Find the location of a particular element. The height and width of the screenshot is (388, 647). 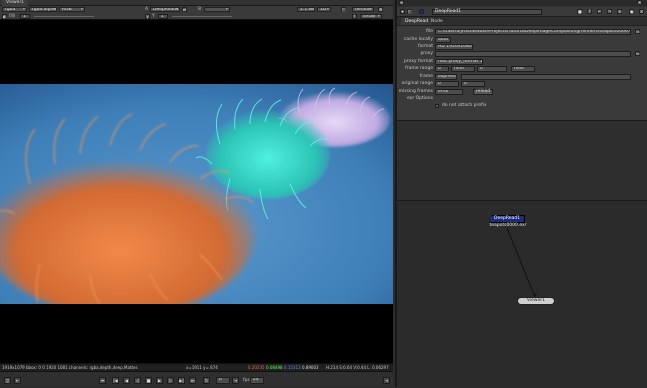

first-frame-icon: ⏮ is located at coordinates (102, 380).